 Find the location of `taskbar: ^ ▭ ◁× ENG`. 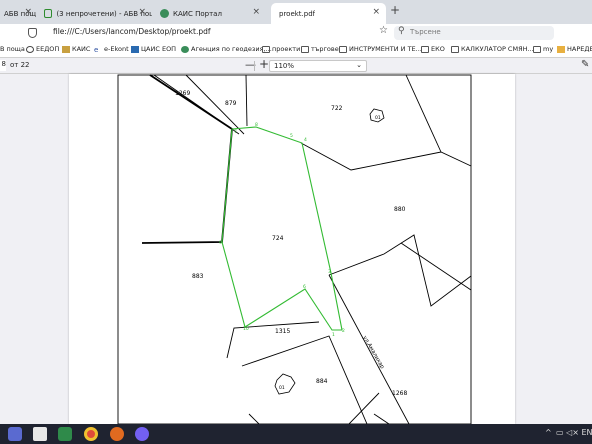

taskbar: ^ ▭ ◁× ENG is located at coordinates (296, 434).